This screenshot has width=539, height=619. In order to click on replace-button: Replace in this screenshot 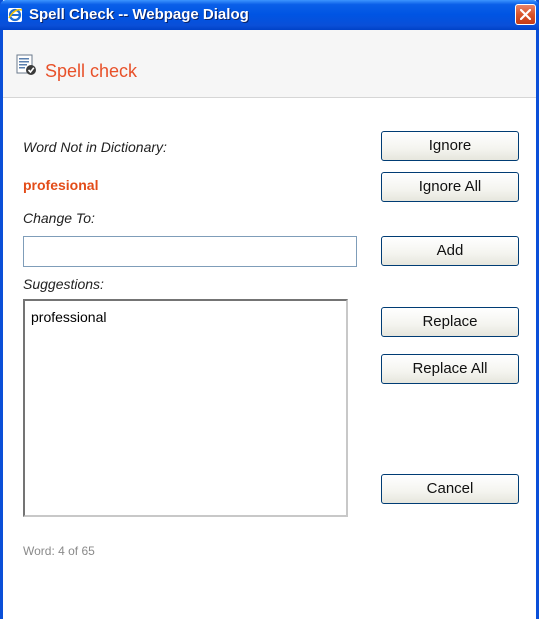, I will do `click(450, 322)`.